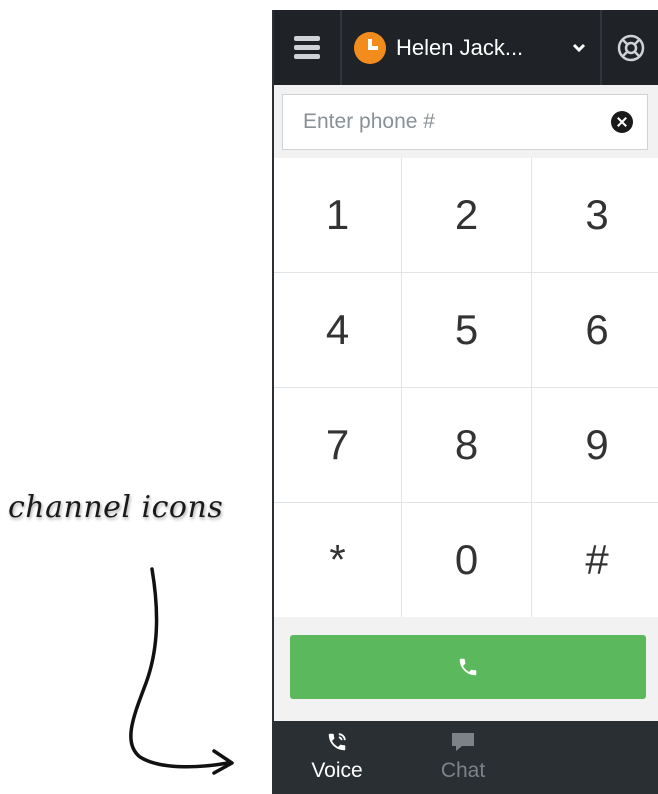 Image resolution: width=658 pixels, height=794 pixels. Describe the element at coordinates (116, 507) in the screenshot. I see `annotation-label: channel icons` at that location.